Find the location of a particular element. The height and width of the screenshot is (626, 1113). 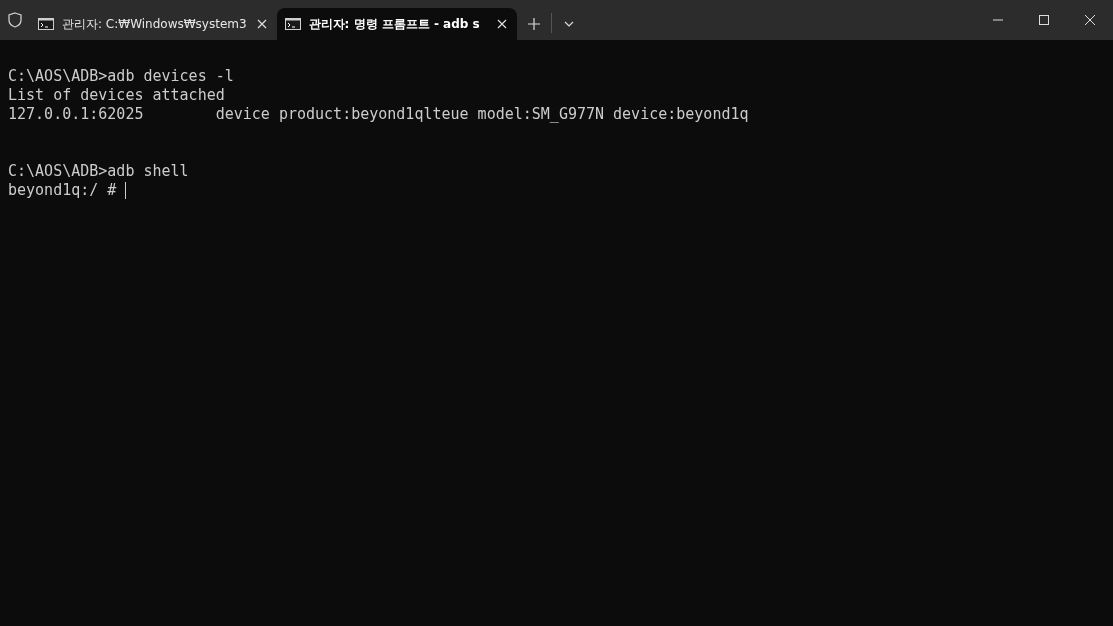

plus-icon is located at coordinates (533, 24).